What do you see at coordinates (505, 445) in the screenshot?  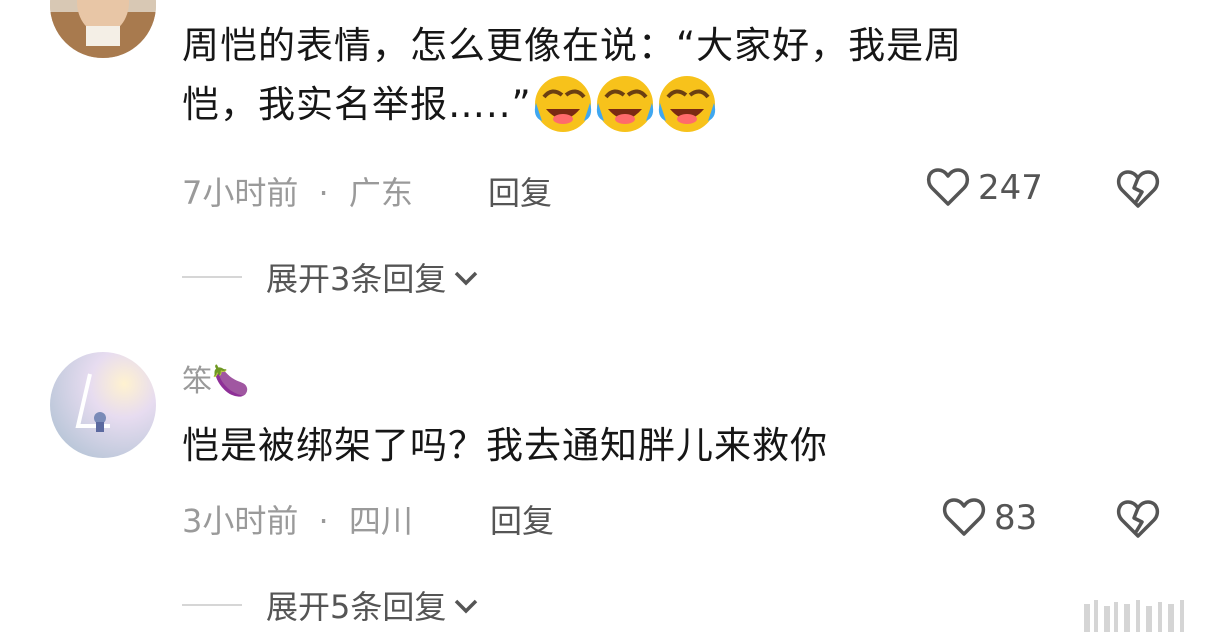 I see `comment-text: 恺是被绑架了吗？我去通知胖儿来救你` at bounding box center [505, 445].